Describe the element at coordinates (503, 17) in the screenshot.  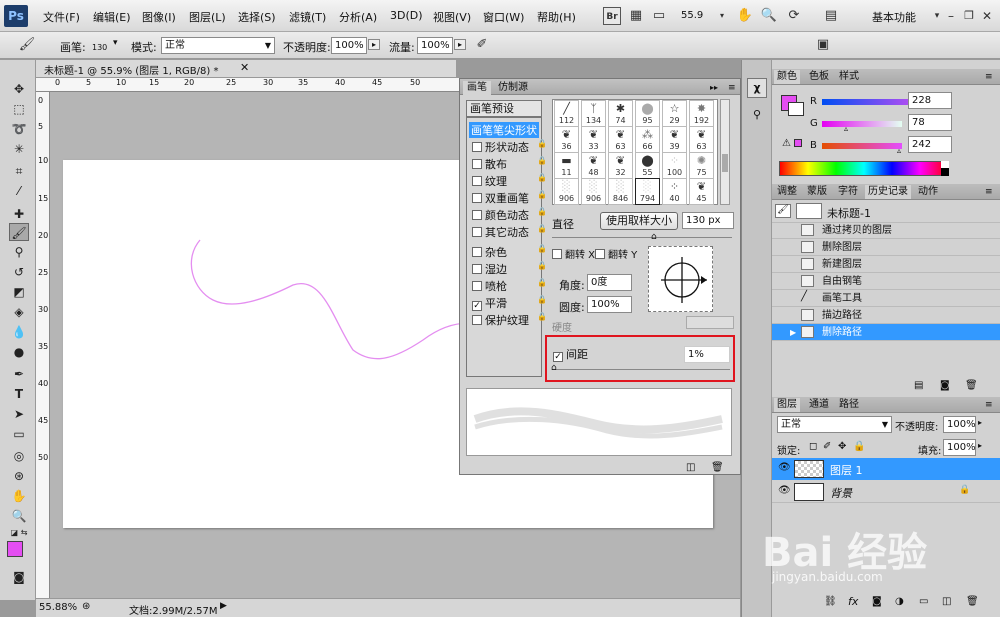
I see `menu-window: 窗口(W)` at that location.